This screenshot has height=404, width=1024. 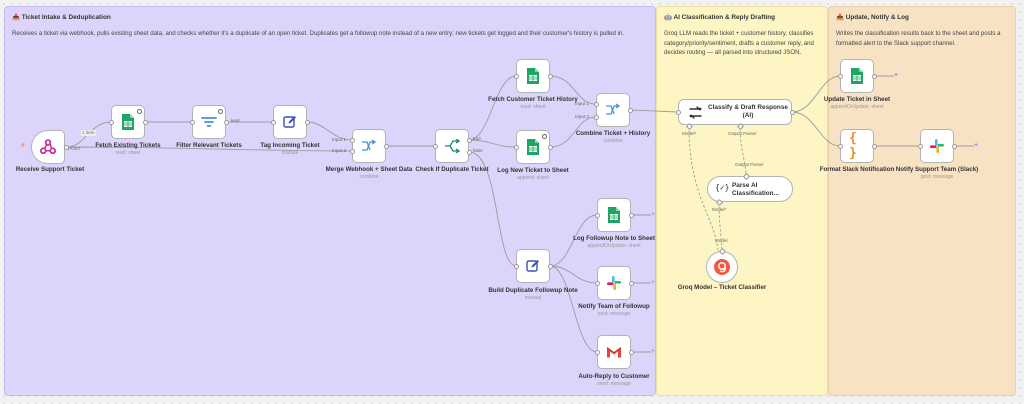 I want to click on log-new-ticket-node, so click(x=533, y=147).